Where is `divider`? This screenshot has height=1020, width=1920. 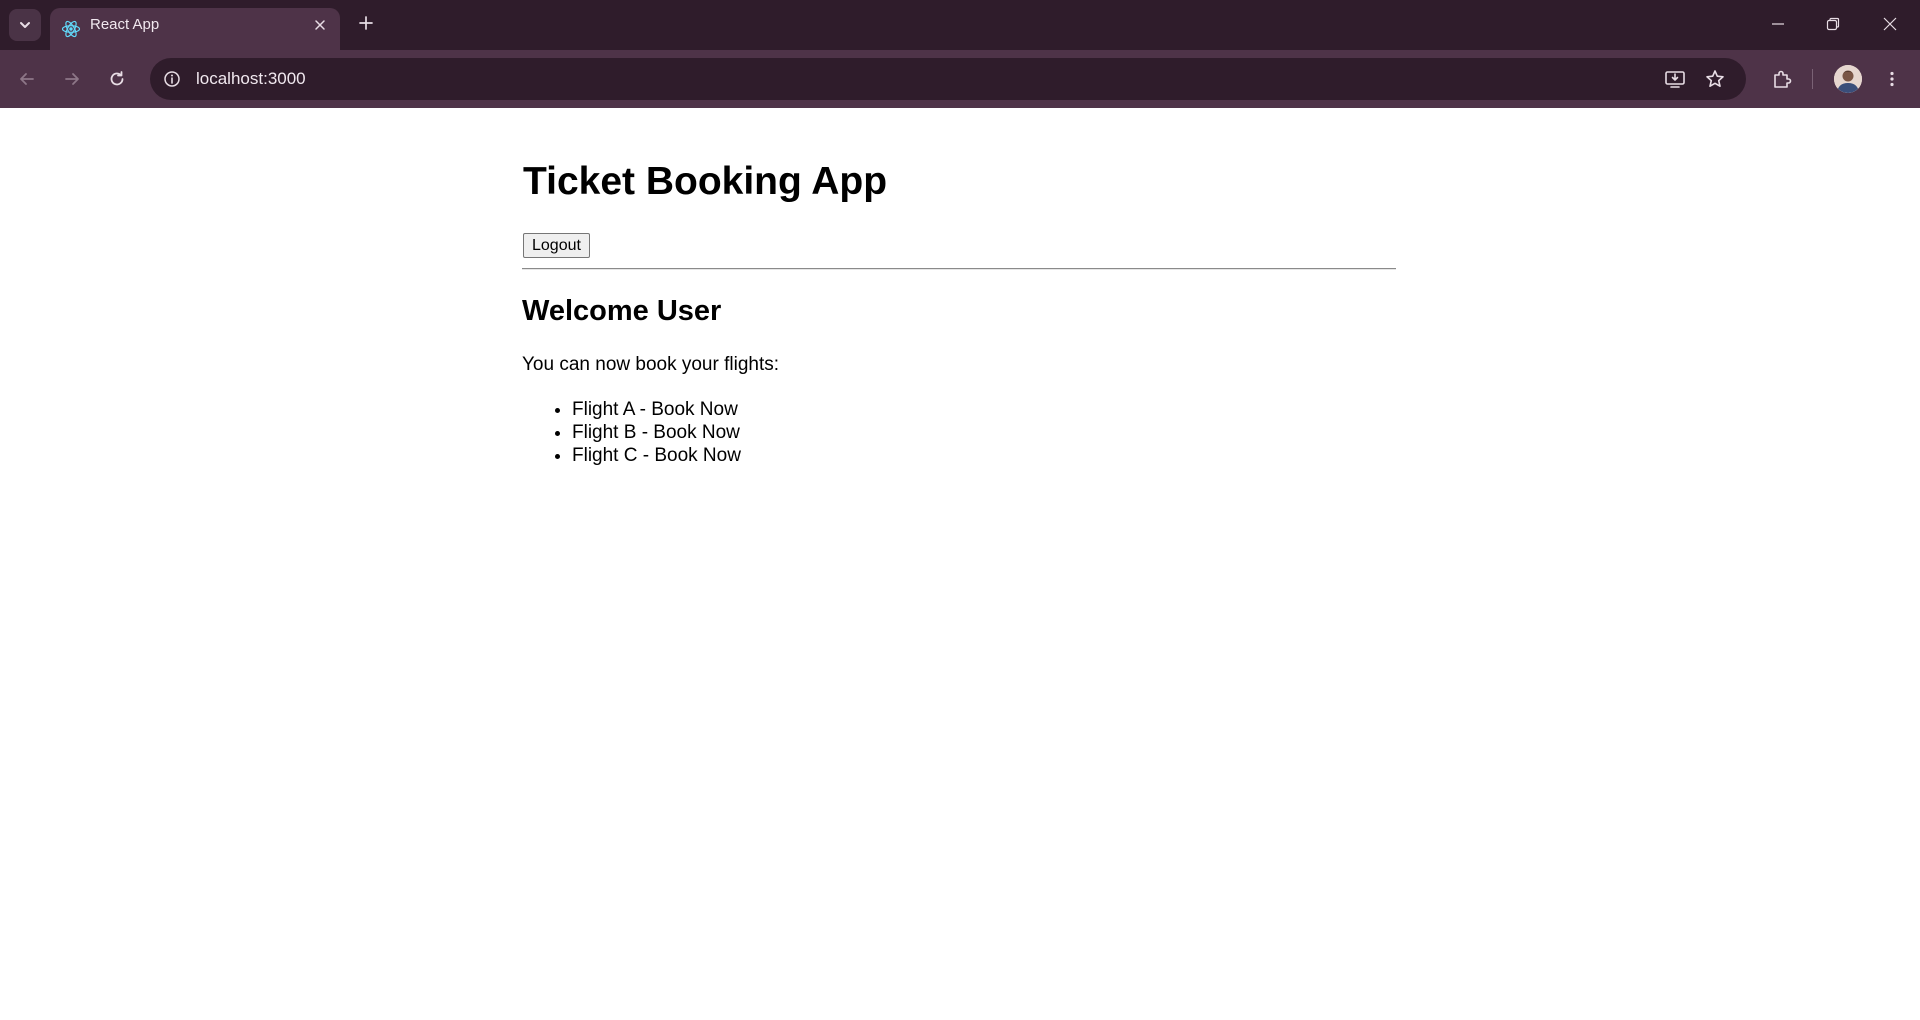
divider is located at coordinates (959, 269).